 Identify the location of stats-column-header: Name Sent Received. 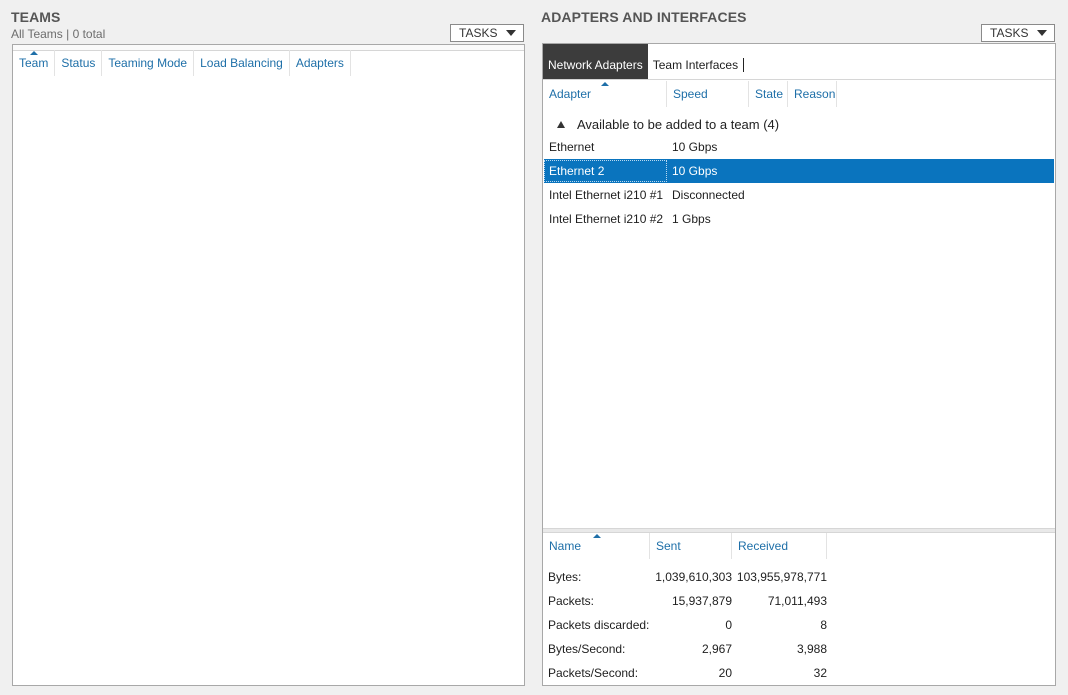
(685, 546).